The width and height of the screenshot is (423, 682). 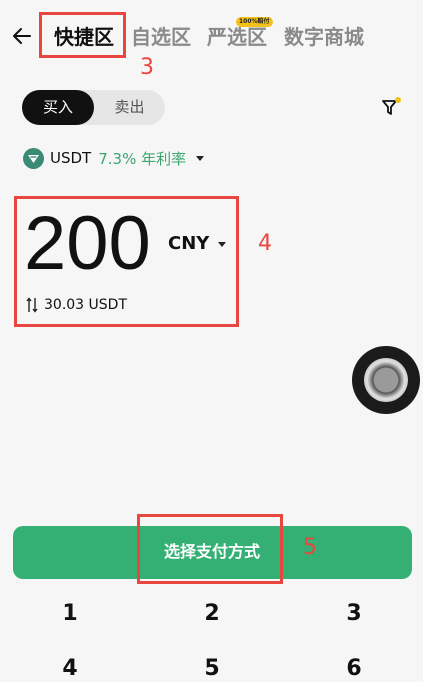 What do you see at coordinates (142, 158) in the screenshot?
I see `coin-rate: 7.3% 年利率` at bounding box center [142, 158].